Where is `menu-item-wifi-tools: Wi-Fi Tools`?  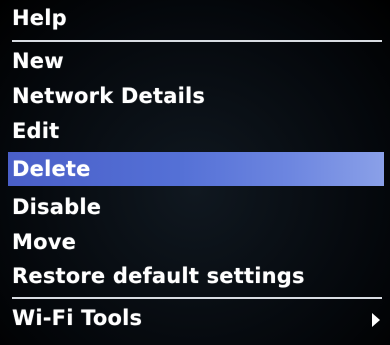
menu-item-wifi-tools: Wi-Fi Tools is located at coordinates (198, 318).